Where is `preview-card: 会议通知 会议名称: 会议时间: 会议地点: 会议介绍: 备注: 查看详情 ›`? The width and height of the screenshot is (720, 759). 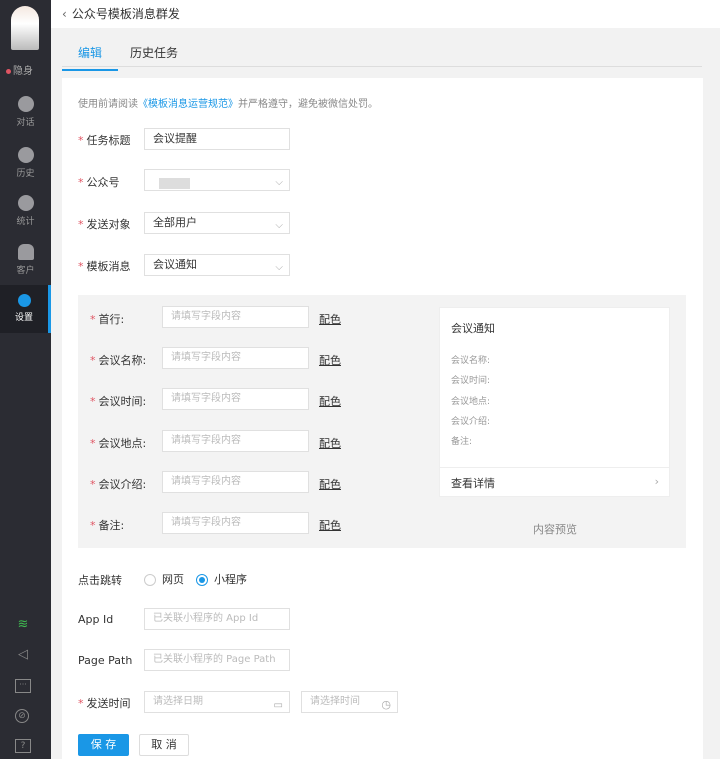
preview-card: 会议通知 会议名称: 会议时间: 会议地点: 会议介绍: 备注: 查看详情 › is located at coordinates (554, 402).